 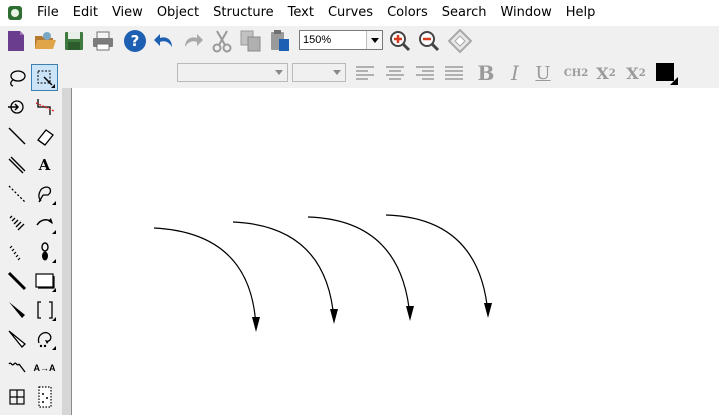 I want to click on marquee-tool, so click(x=44, y=77).